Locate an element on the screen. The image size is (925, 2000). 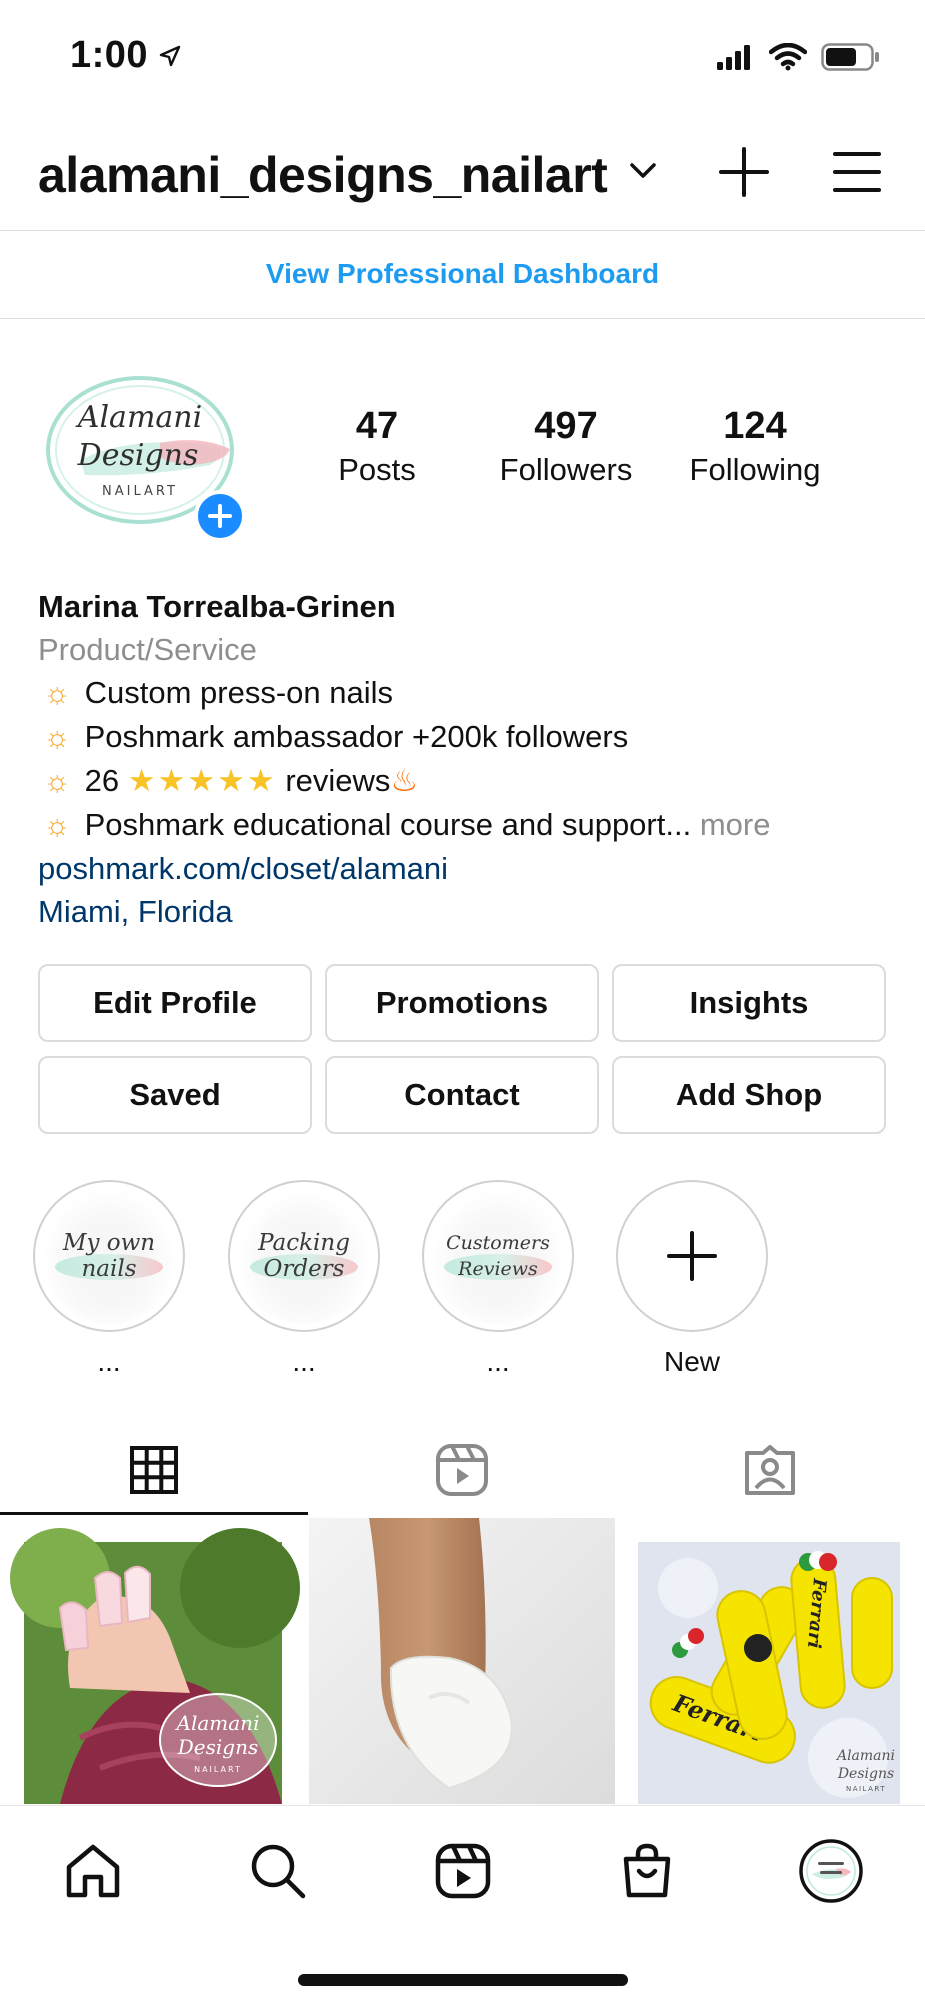
followers-label: Followers is located at coordinates (566, 469).